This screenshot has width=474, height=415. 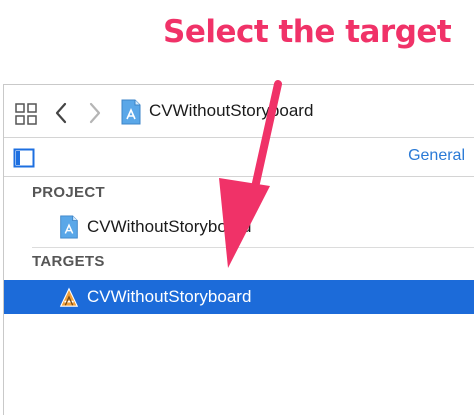 I want to click on jump-bar-file-label: CVWithoutStoryboard, so click(x=231, y=111).